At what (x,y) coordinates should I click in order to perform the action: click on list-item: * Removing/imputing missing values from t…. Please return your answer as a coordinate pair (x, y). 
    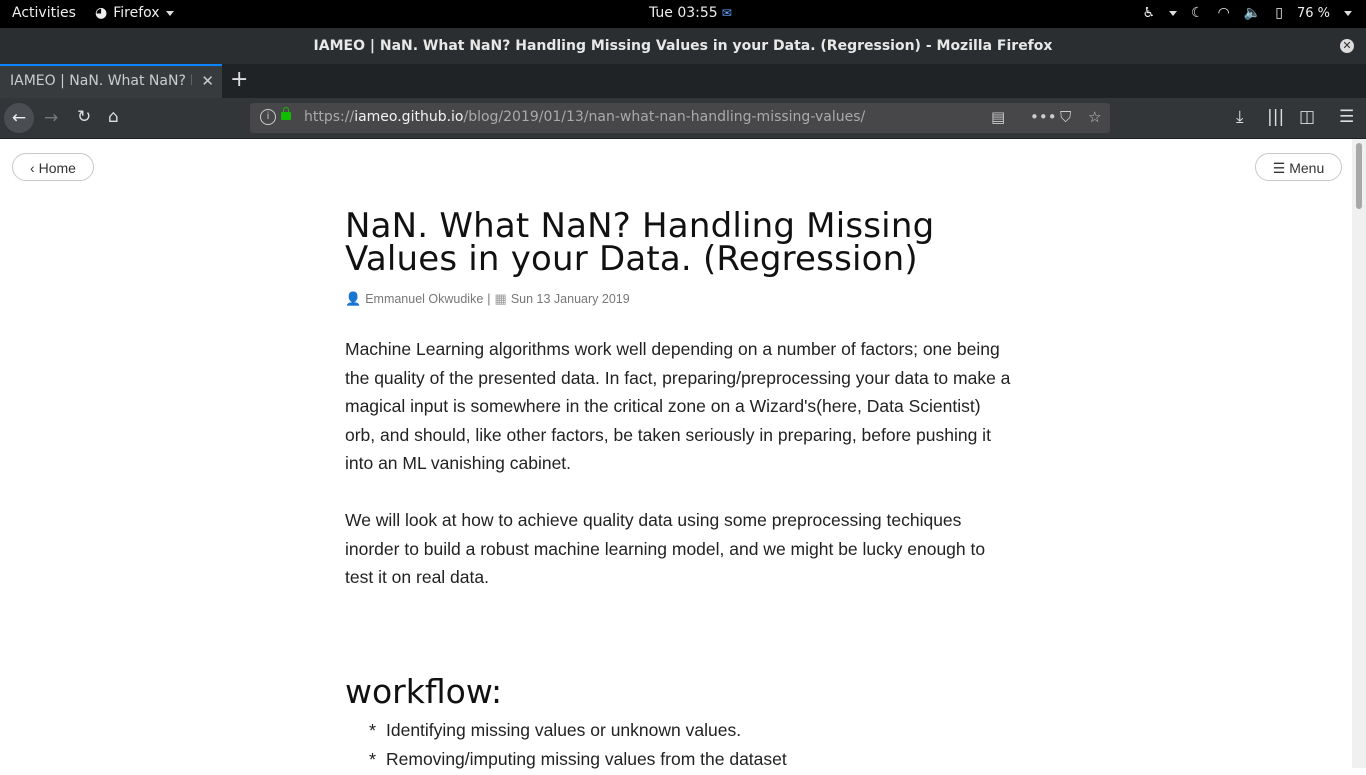
    Looking at the image, I should click on (680, 759).